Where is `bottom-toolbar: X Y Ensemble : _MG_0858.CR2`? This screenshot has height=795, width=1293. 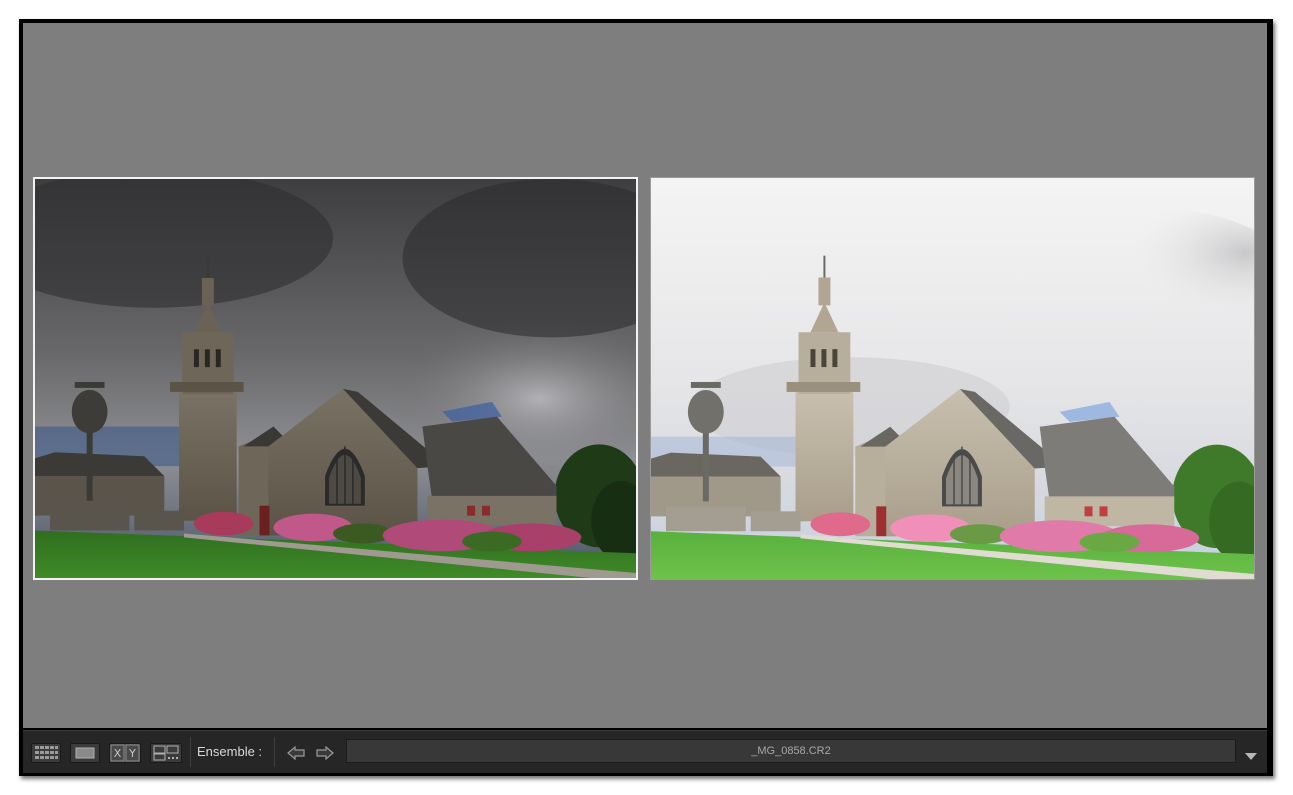 bottom-toolbar: X Y Ensemble : _MG_0858.CR2 is located at coordinates (645, 751).